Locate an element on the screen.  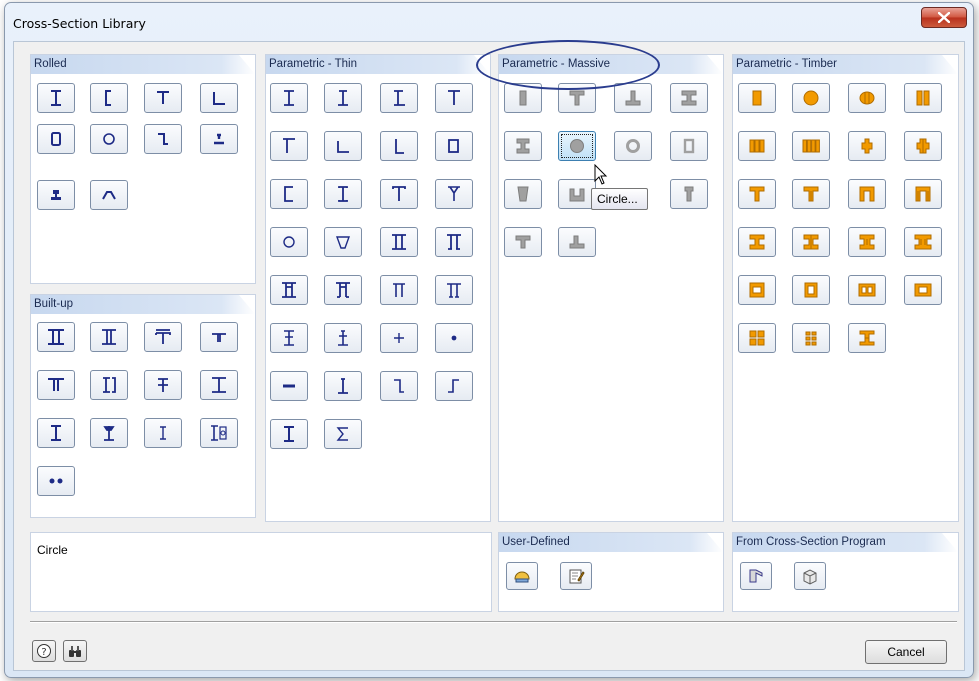
timber-box3-button is located at coordinates (867, 290).